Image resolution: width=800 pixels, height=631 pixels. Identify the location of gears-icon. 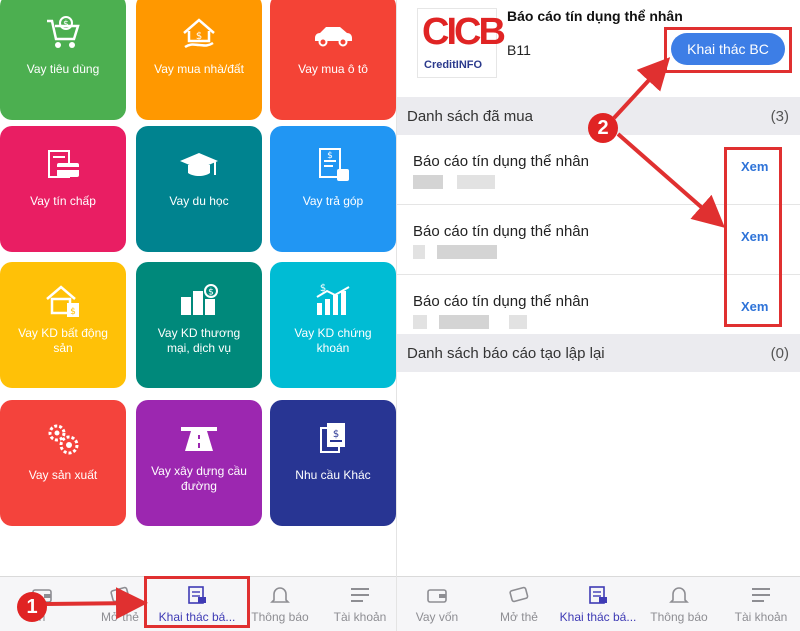
(63, 439).